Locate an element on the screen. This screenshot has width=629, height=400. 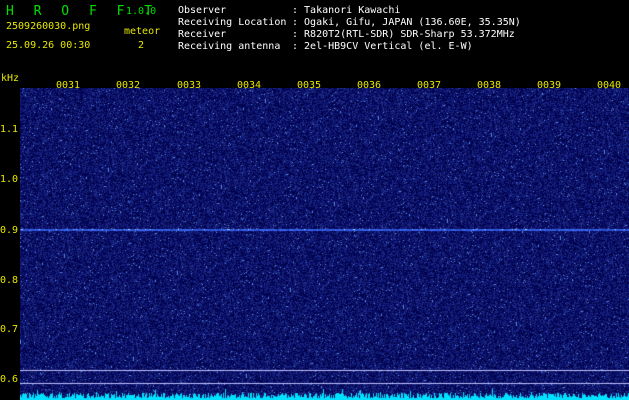
meteor-label: meteor is located at coordinates (142, 31).